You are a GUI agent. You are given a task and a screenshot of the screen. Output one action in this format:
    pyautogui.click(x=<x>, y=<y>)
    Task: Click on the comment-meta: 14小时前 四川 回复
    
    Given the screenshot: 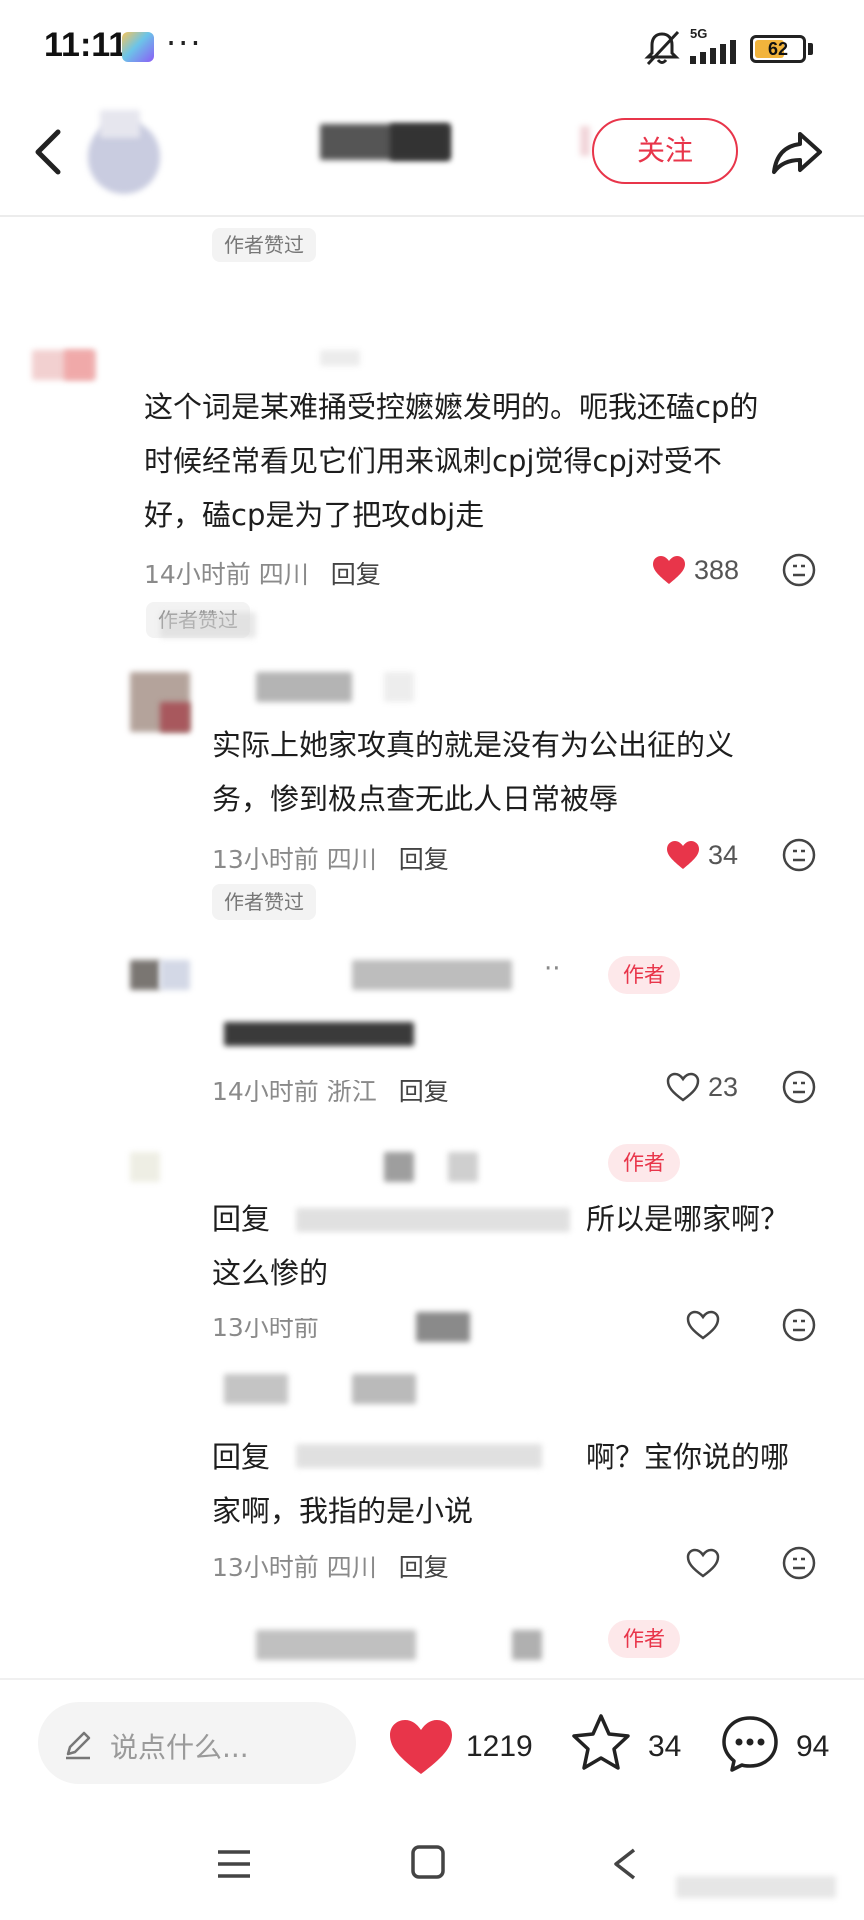 What is the action you would take?
    pyautogui.click(x=262, y=573)
    